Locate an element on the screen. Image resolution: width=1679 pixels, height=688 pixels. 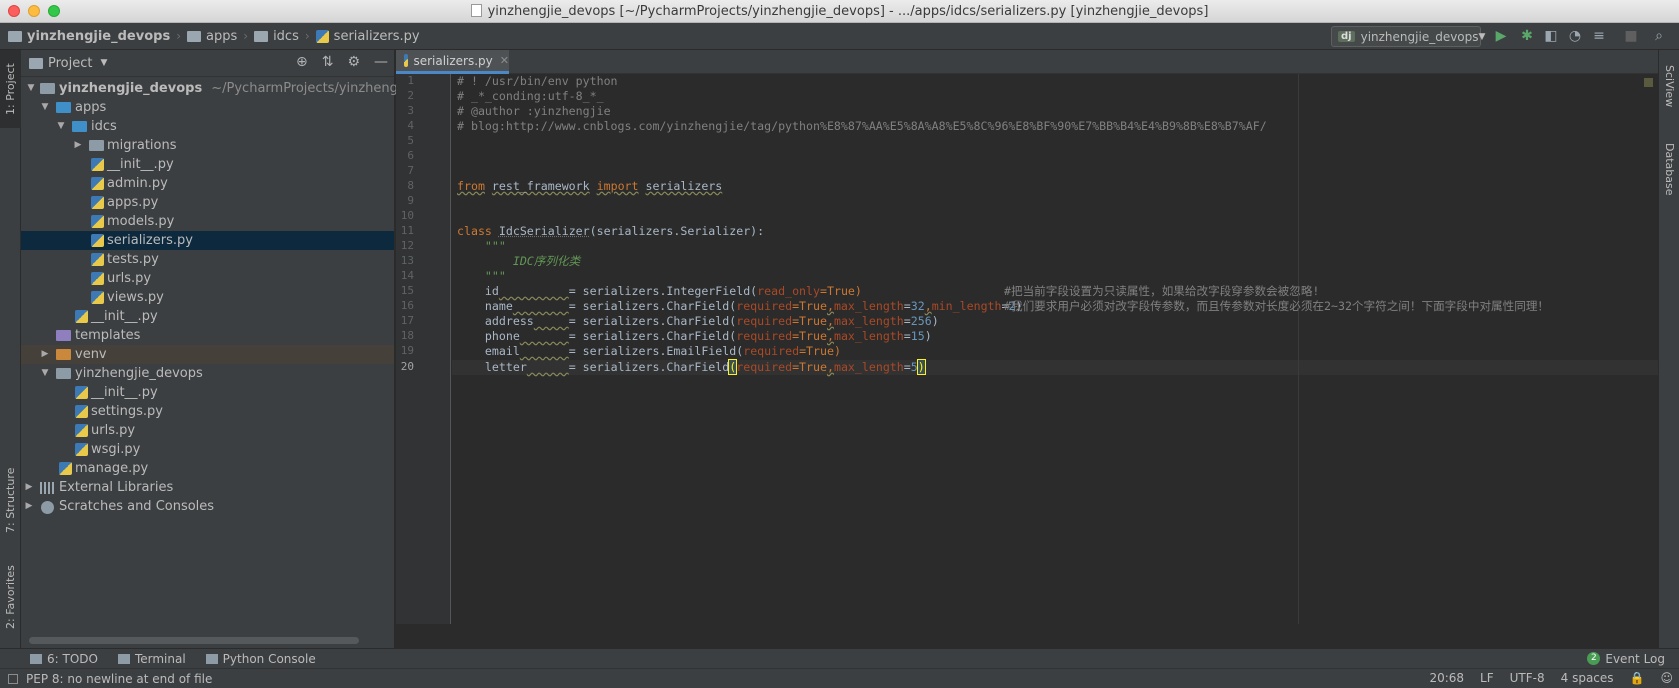
tree-item-idcs: ▼ idcs is located at coordinates (207, 126).